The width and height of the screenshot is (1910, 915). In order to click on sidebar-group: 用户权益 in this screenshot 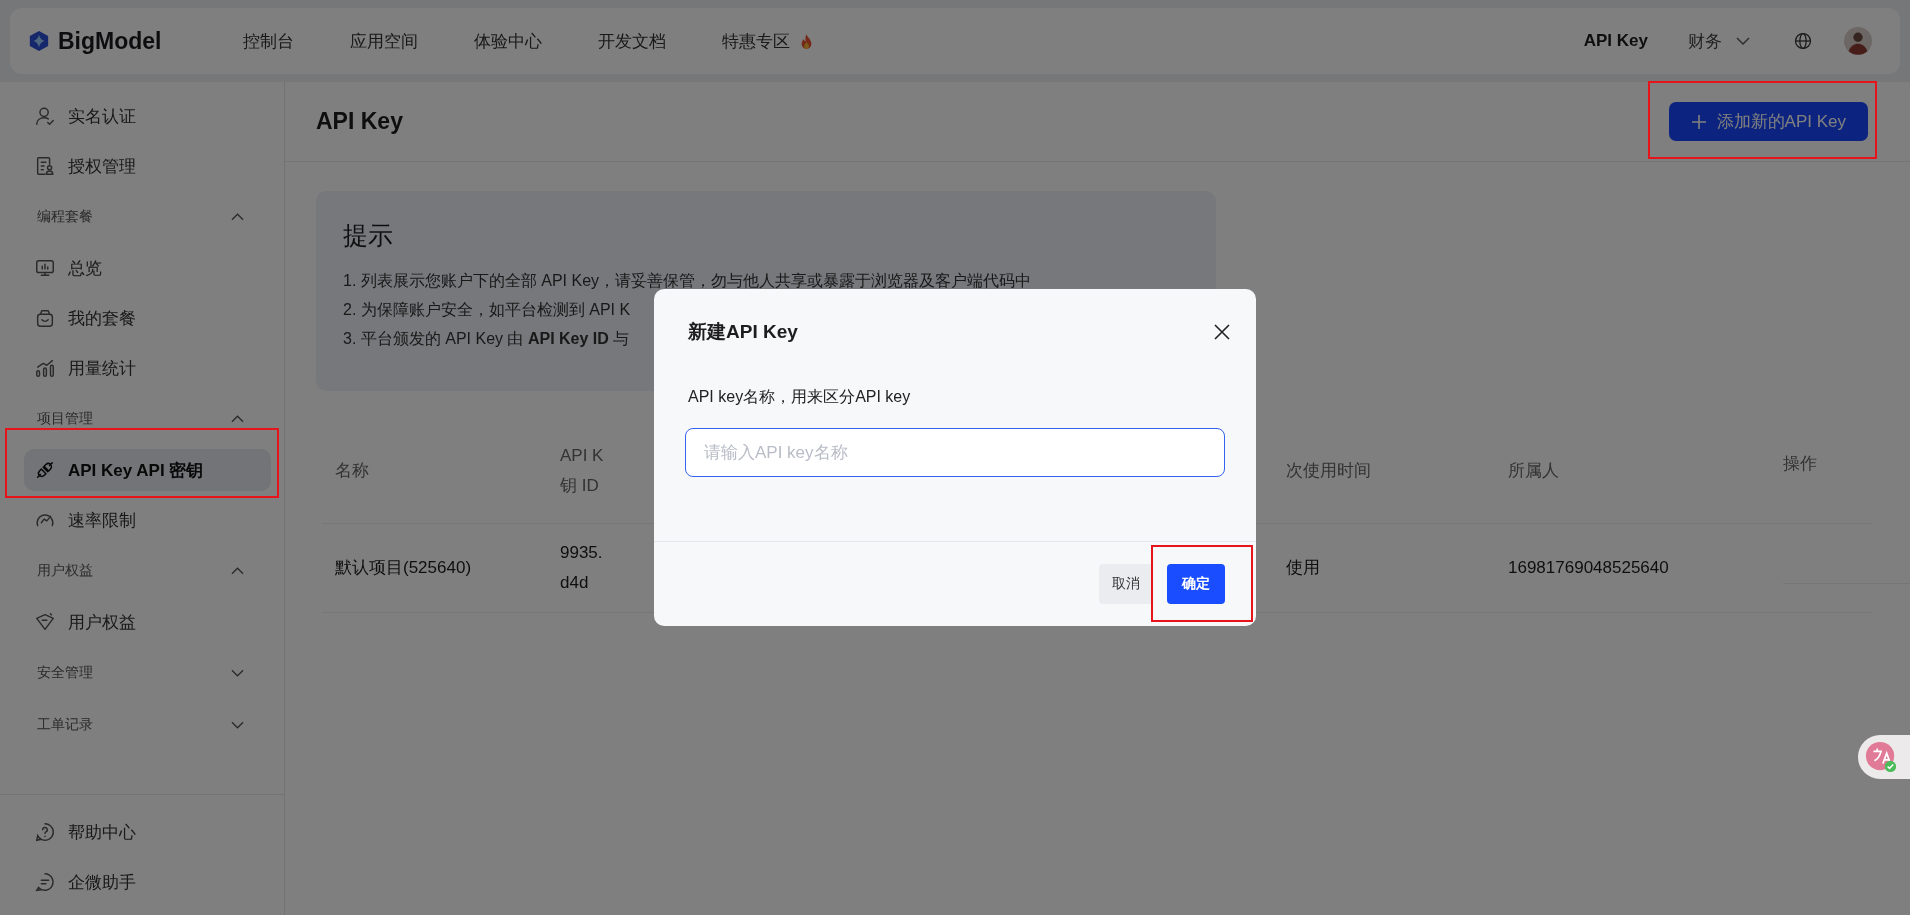, I will do `click(142, 571)`.